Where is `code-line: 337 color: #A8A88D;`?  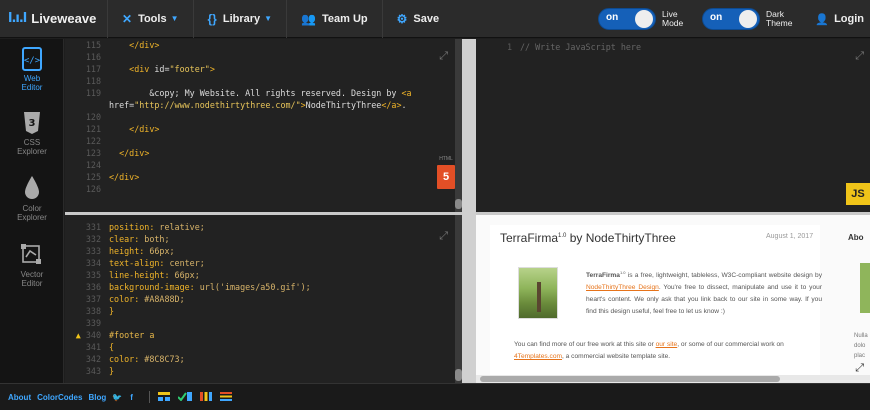
code-line: 337 color: #A8A88D; is located at coordinates (263, 299).